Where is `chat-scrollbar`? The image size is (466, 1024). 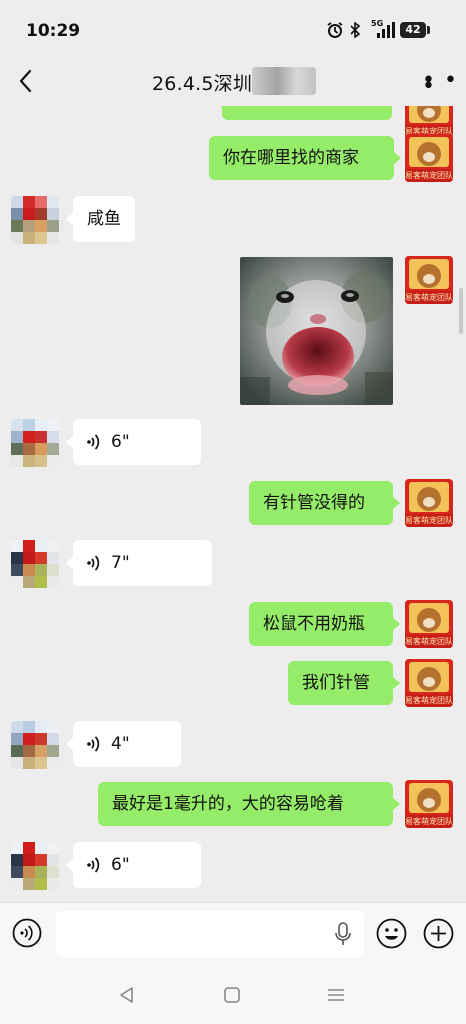
chat-scrollbar is located at coordinates (461, 311).